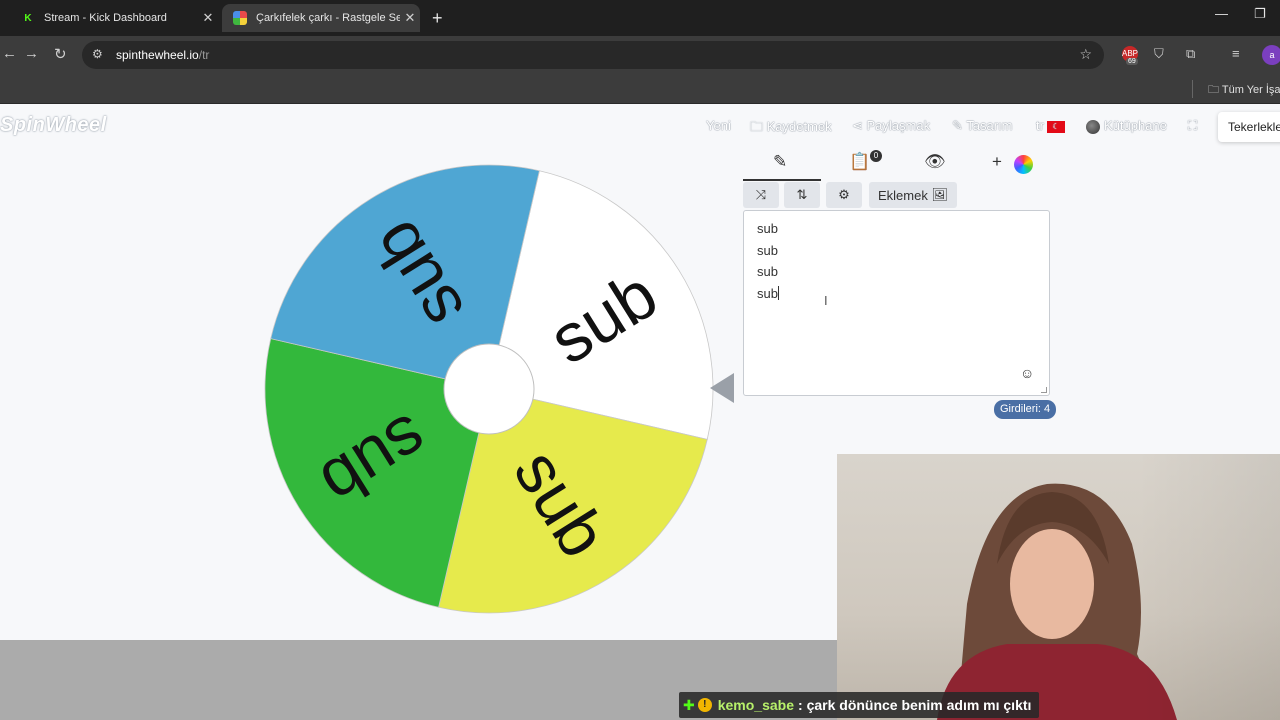  Describe the element at coordinates (844, 195) in the screenshot. I see `advanced-settings-icon: ⚙` at that location.